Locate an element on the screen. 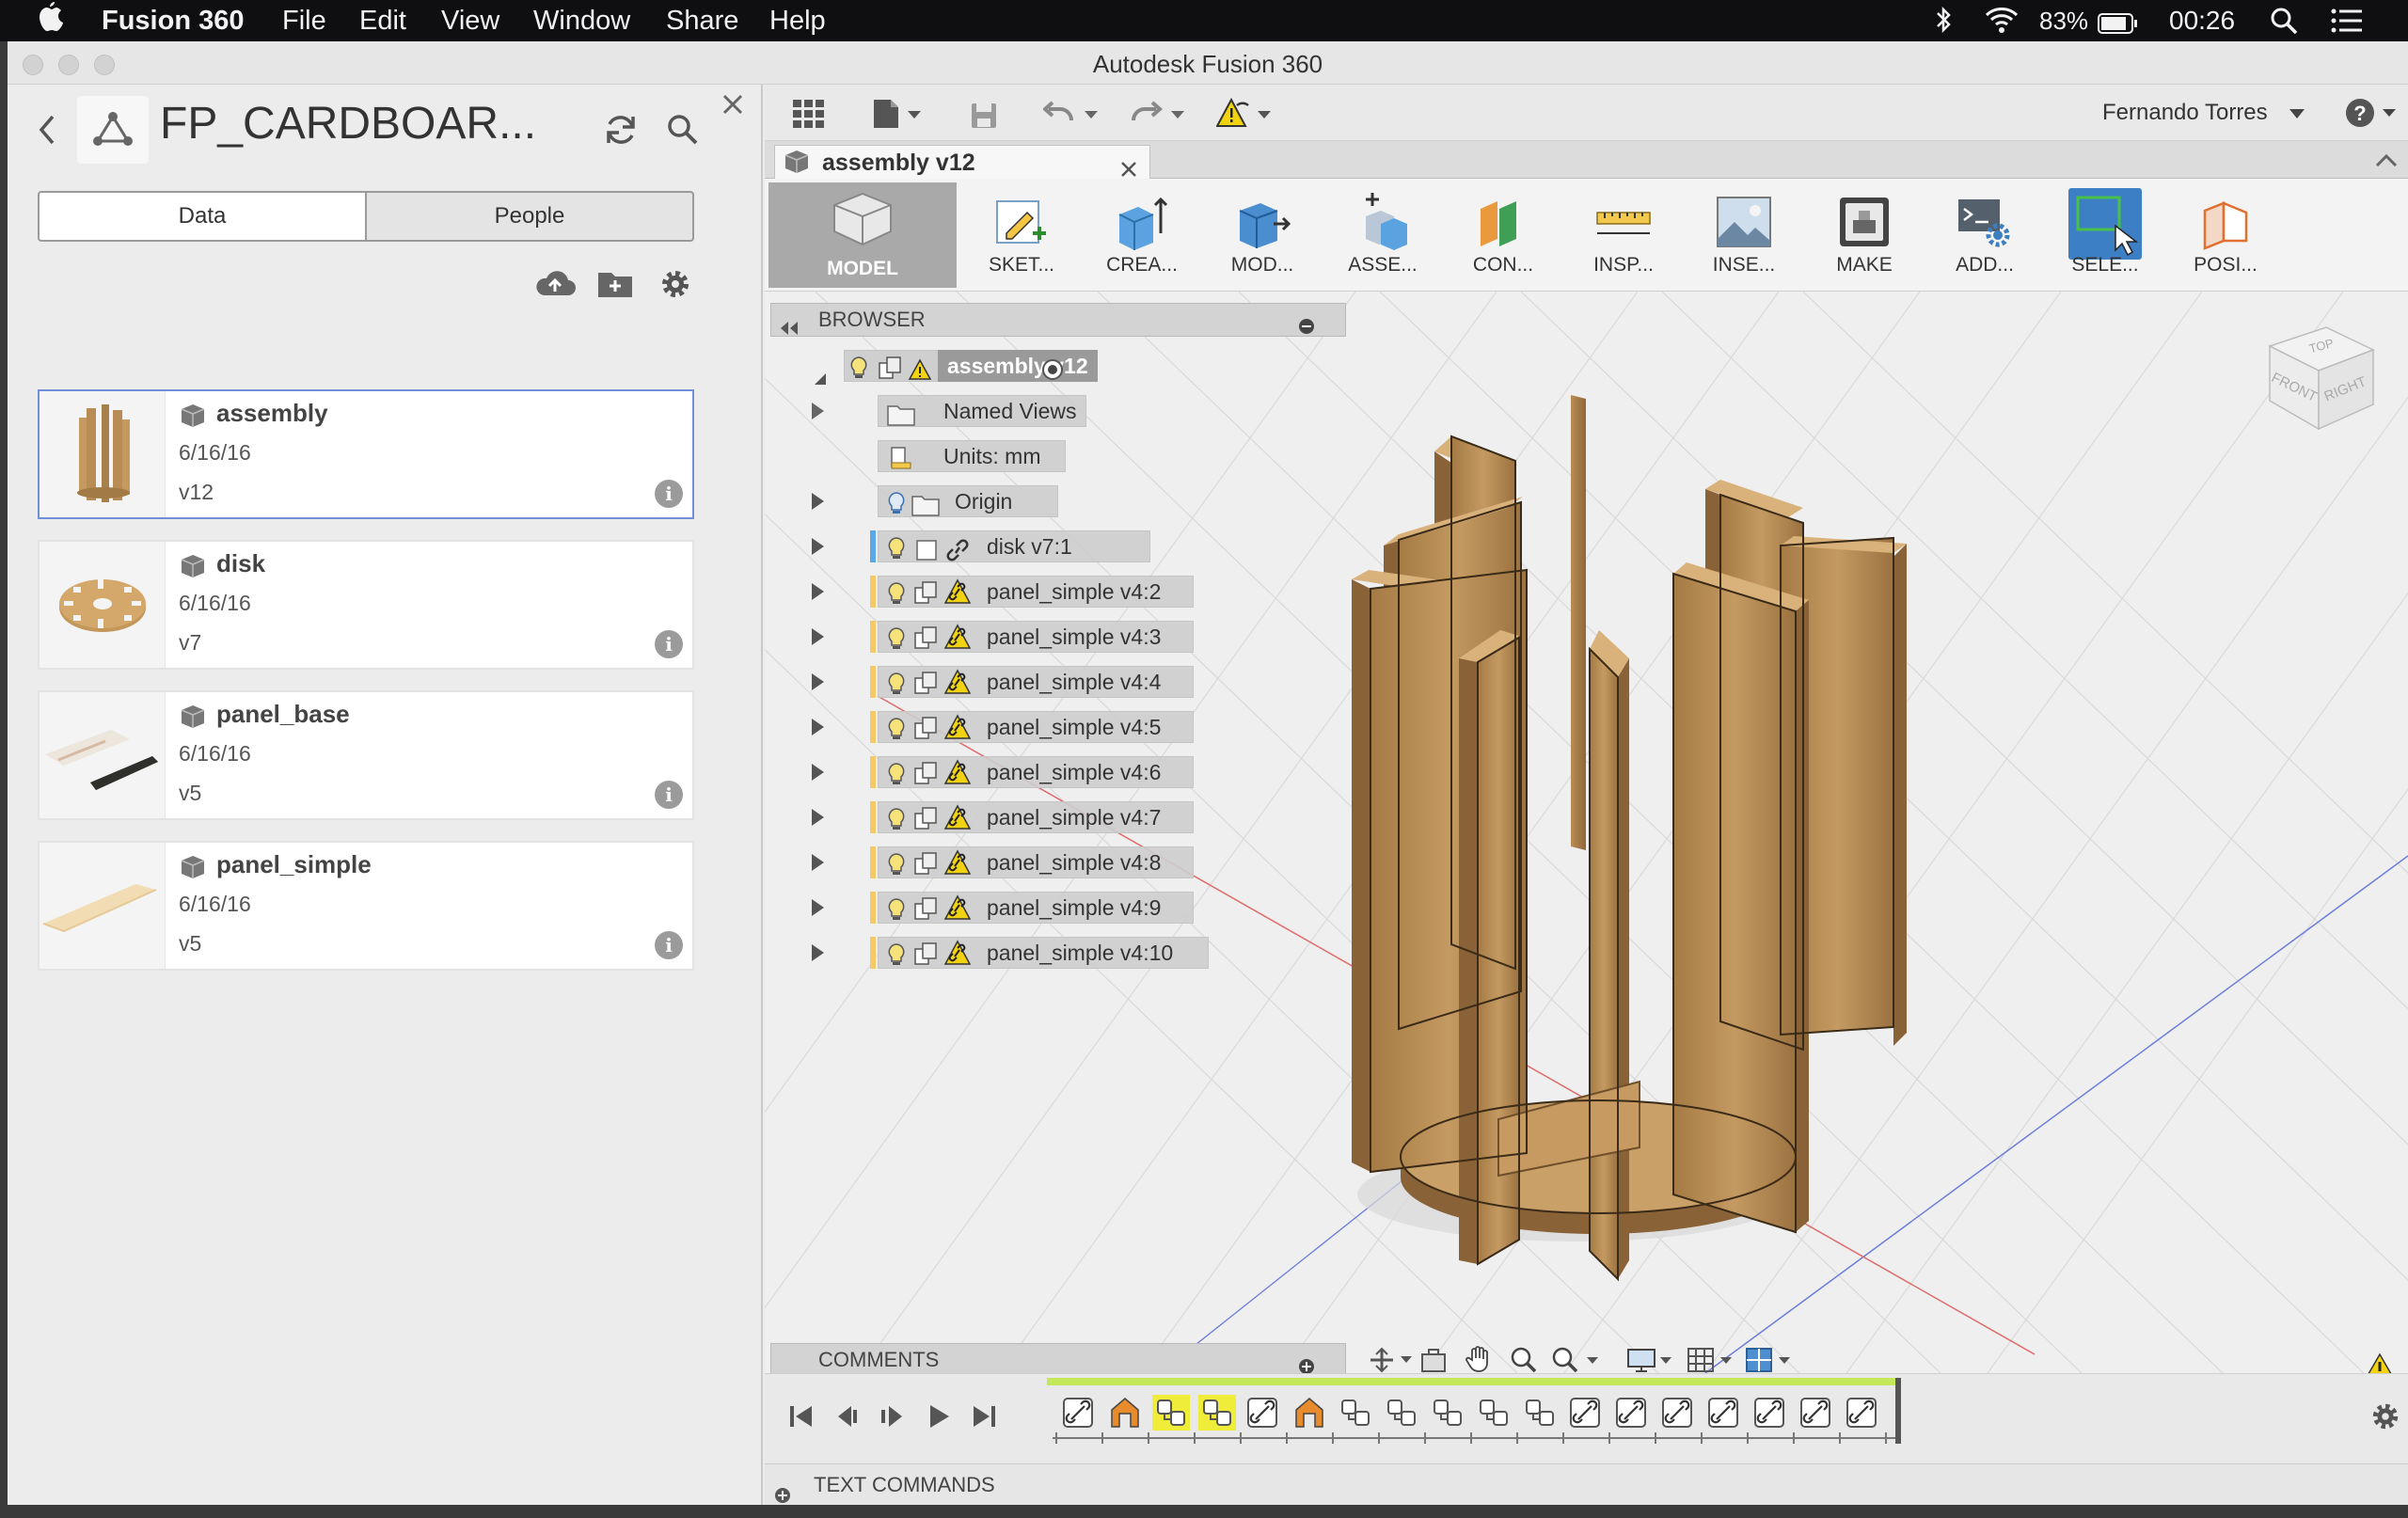 The width and height of the screenshot is (2408, 1518). menu-view: View is located at coordinates (470, 21).